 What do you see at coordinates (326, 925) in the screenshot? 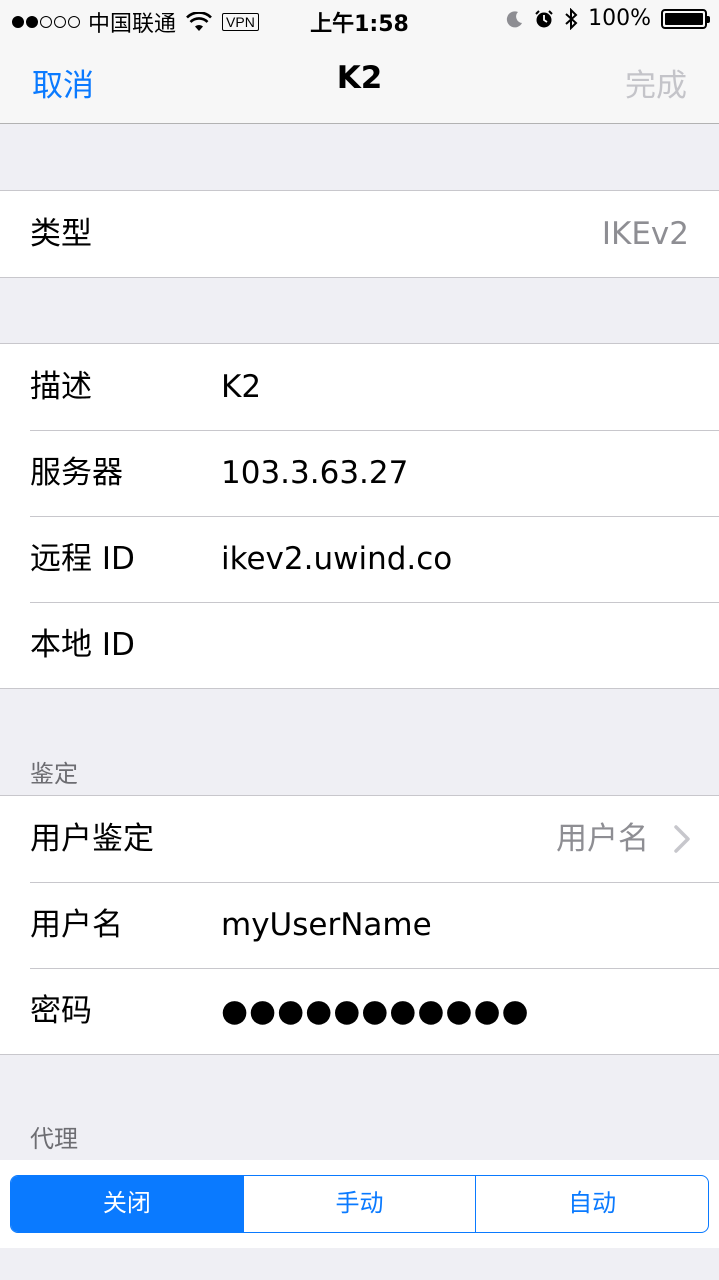
I see `username-field: myUserName` at bounding box center [326, 925].